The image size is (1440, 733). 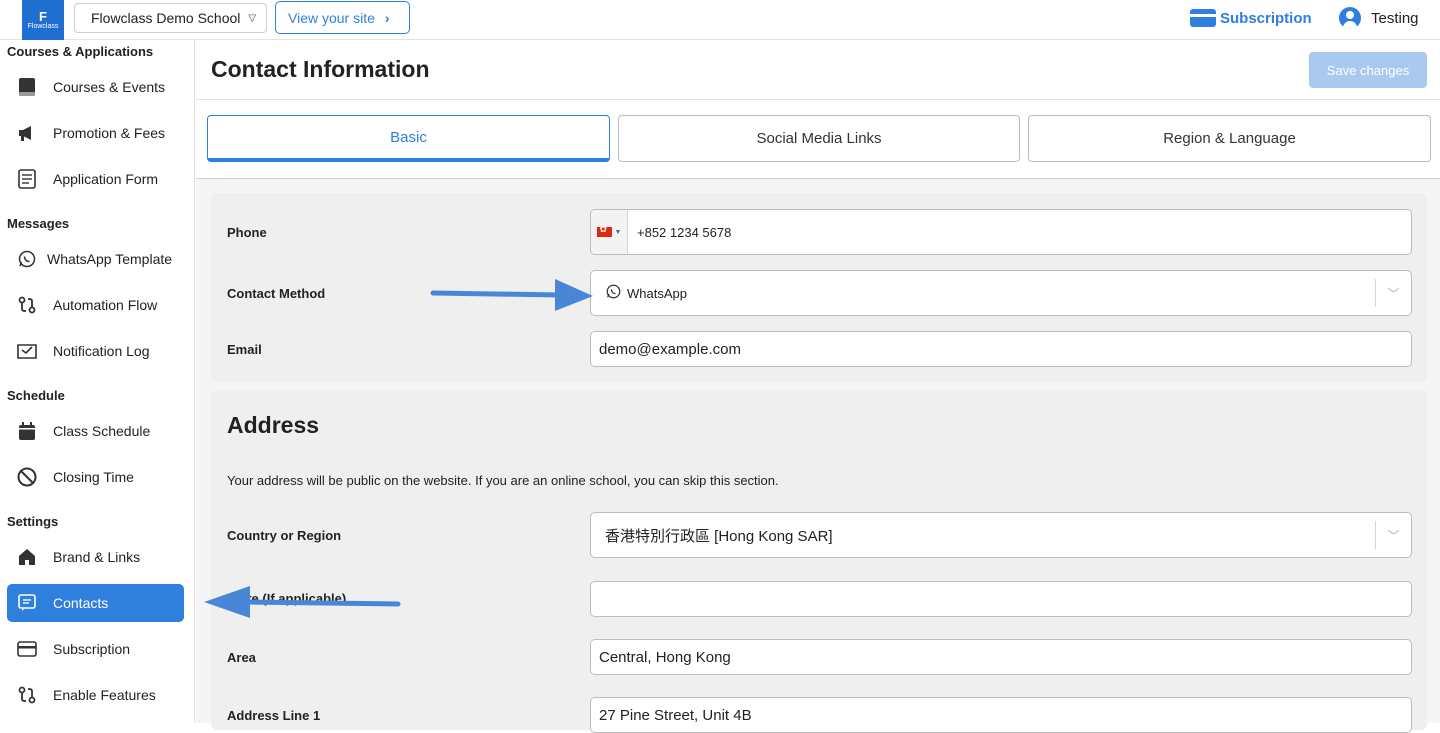 I want to click on school-name: Flowclass Demo School, so click(x=166, y=18).